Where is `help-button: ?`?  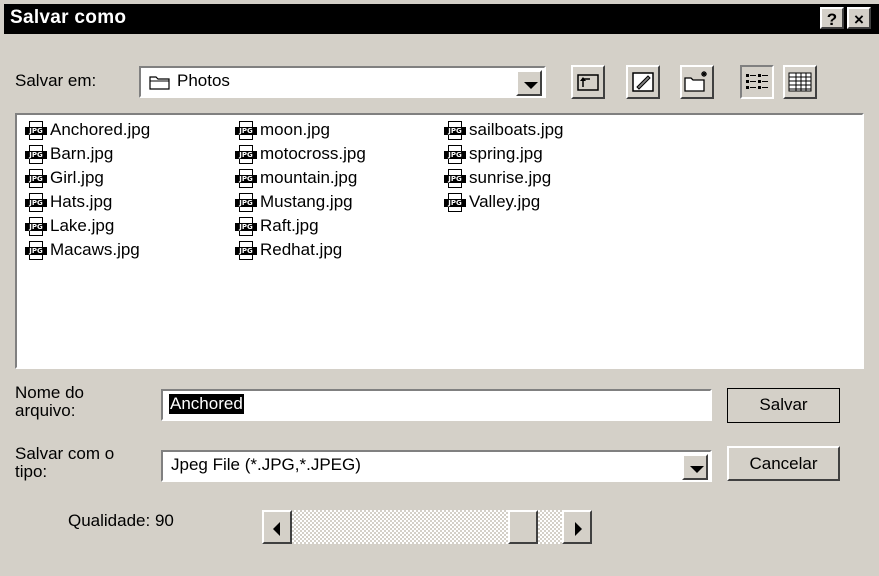 help-button: ? is located at coordinates (832, 18).